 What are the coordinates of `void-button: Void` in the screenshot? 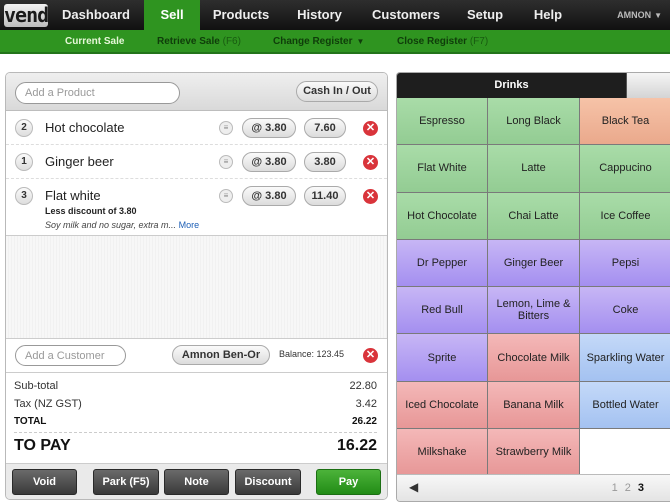 It's located at (44, 482).